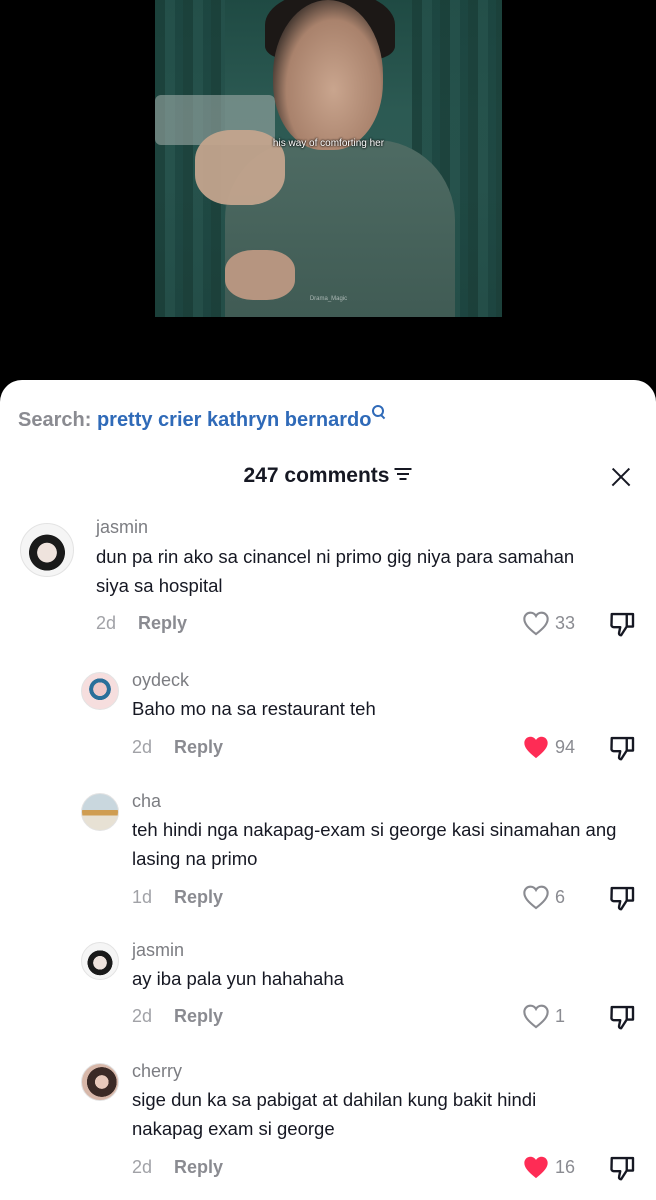 The width and height of the screenshot is (656, 1200). Describe the element at coordinates (254, 708) in the screenshot. I see `comment-text: Baho mo na sa restaurant teh` at that location.